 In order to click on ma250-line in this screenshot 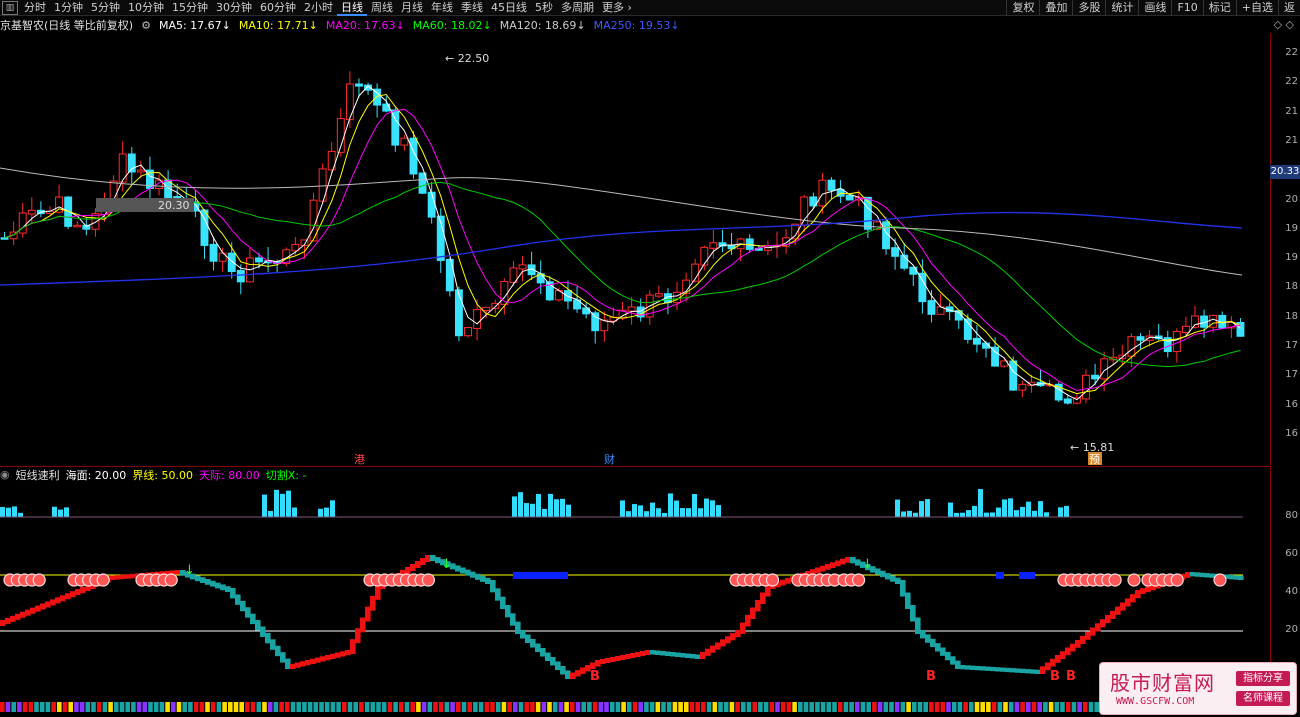, I will do `click(621, 248)`.